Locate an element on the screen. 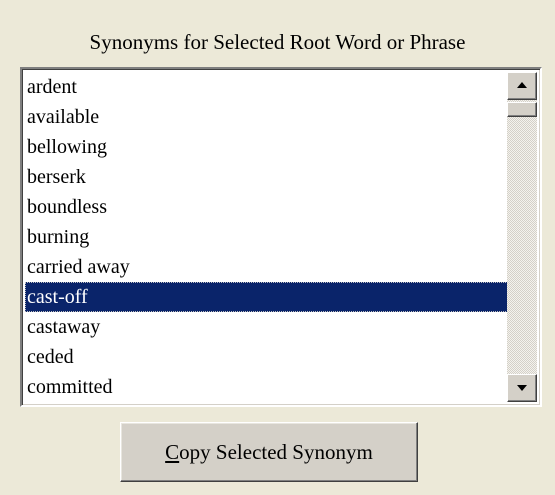 The height and width of the screenshot is (495, 555). copy-selected-synonym-button: Copy Selected Synonym is located at coordinates (269, 452).